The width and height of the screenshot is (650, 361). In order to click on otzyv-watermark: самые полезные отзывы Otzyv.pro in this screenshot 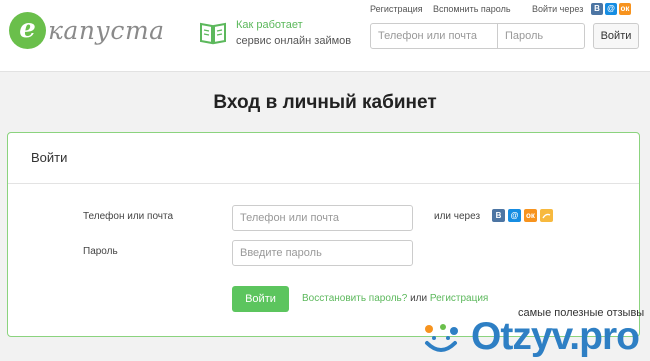, I will do `click(534, 330)`.